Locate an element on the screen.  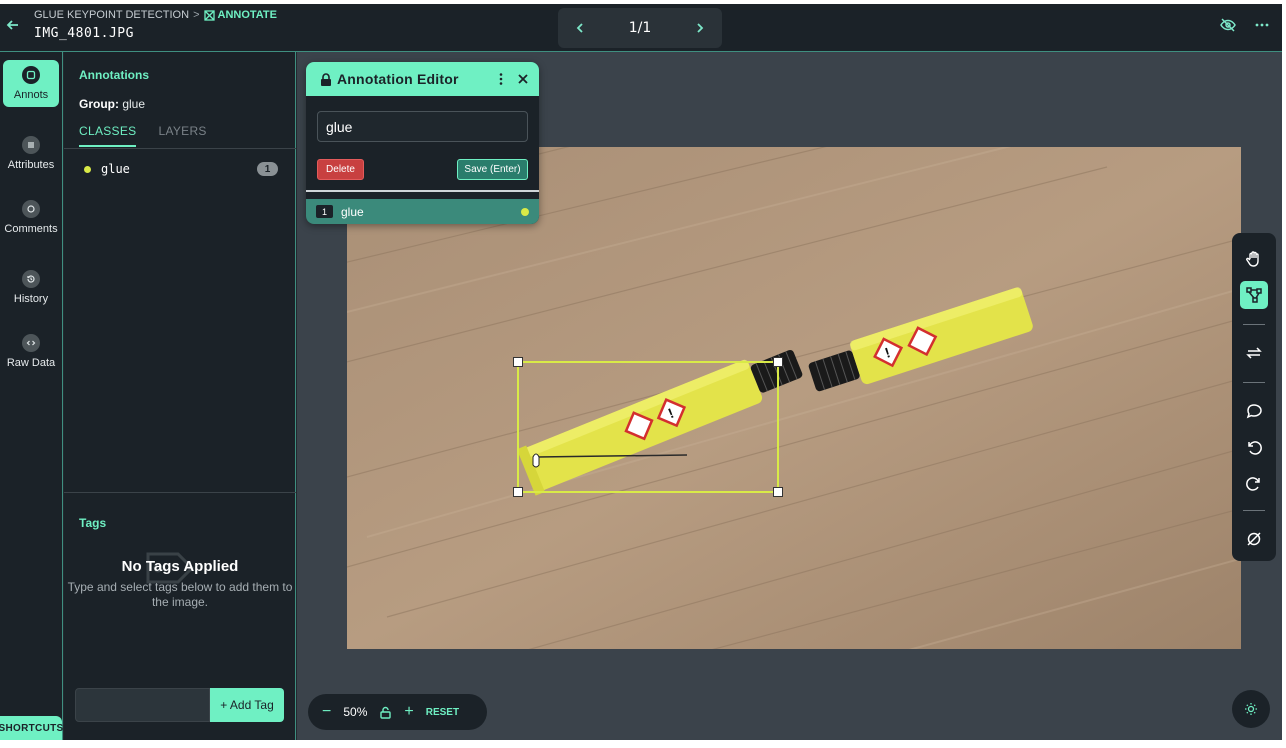
rail-item-comments: Comments is located at coordinates (31, 217).